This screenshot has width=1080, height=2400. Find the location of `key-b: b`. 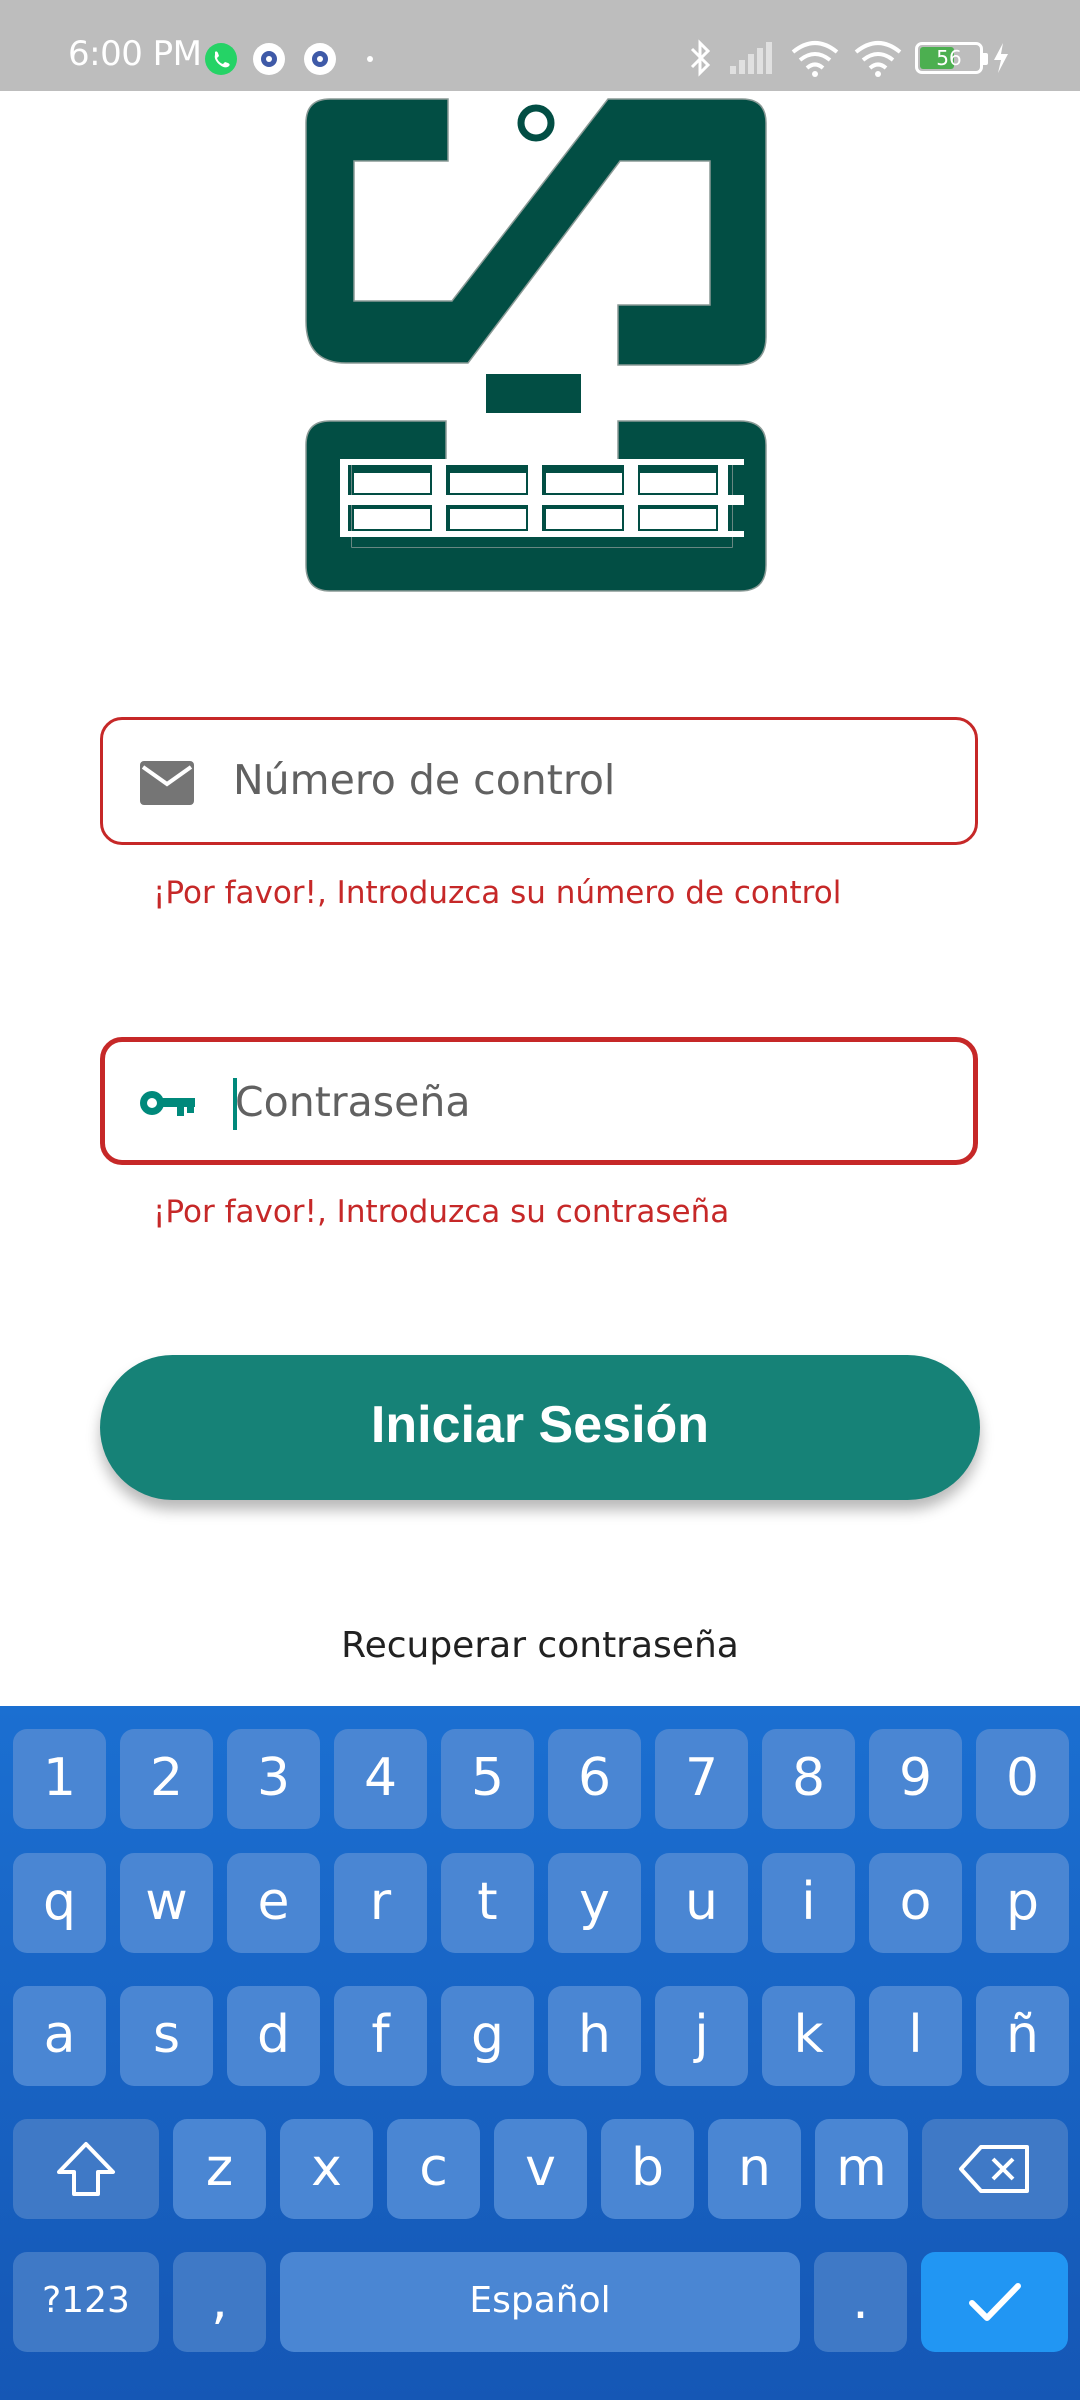

key-b: b is located at coordinates (647, 2169).